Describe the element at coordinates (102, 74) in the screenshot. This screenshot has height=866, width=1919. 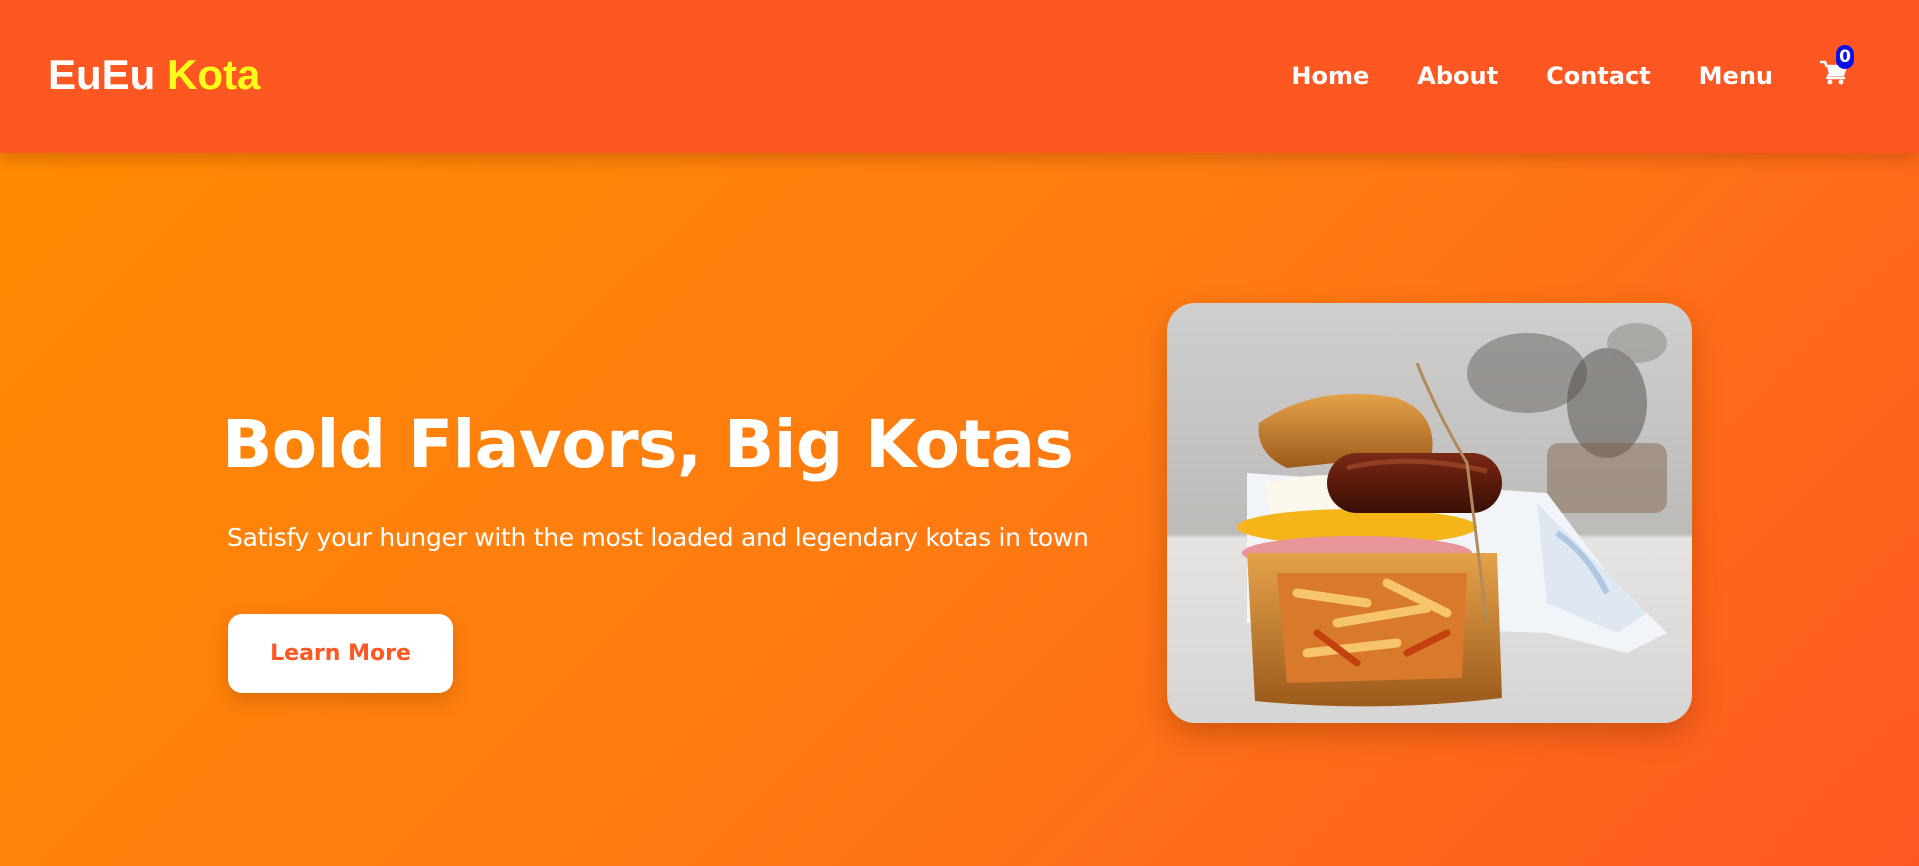
I see `brand-name-primary: EuEu` at that location.